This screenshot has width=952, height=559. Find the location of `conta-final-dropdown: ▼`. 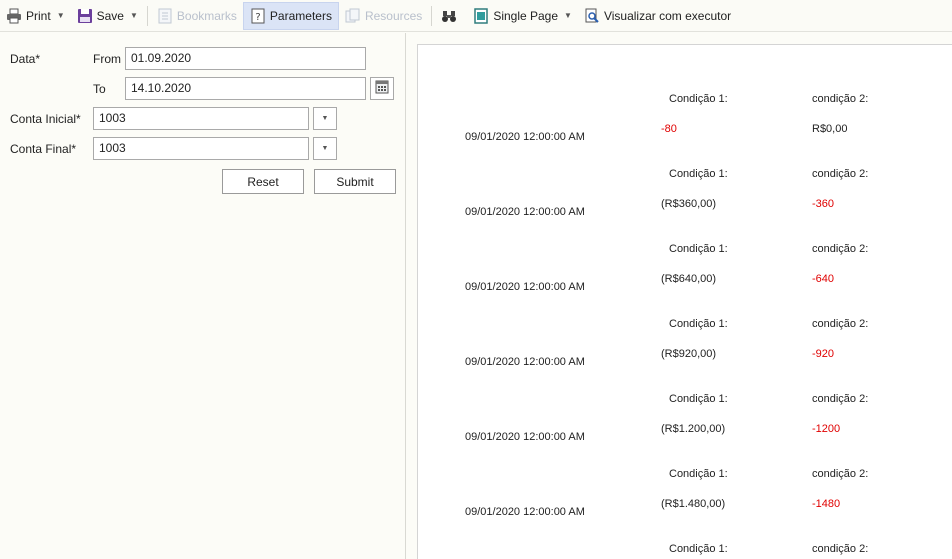

conta-final-dropdown: ▼ is located at coordinates (325, 148).